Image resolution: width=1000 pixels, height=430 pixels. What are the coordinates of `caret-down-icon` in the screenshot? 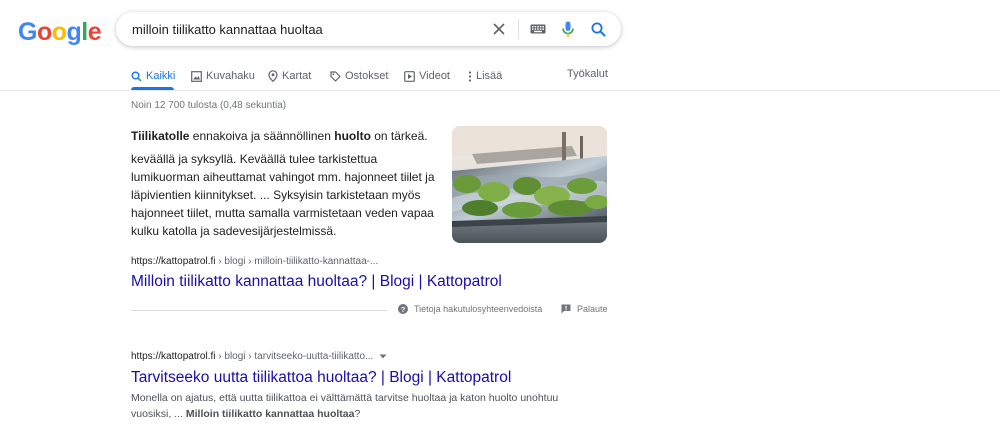 It's located at (383, 356).